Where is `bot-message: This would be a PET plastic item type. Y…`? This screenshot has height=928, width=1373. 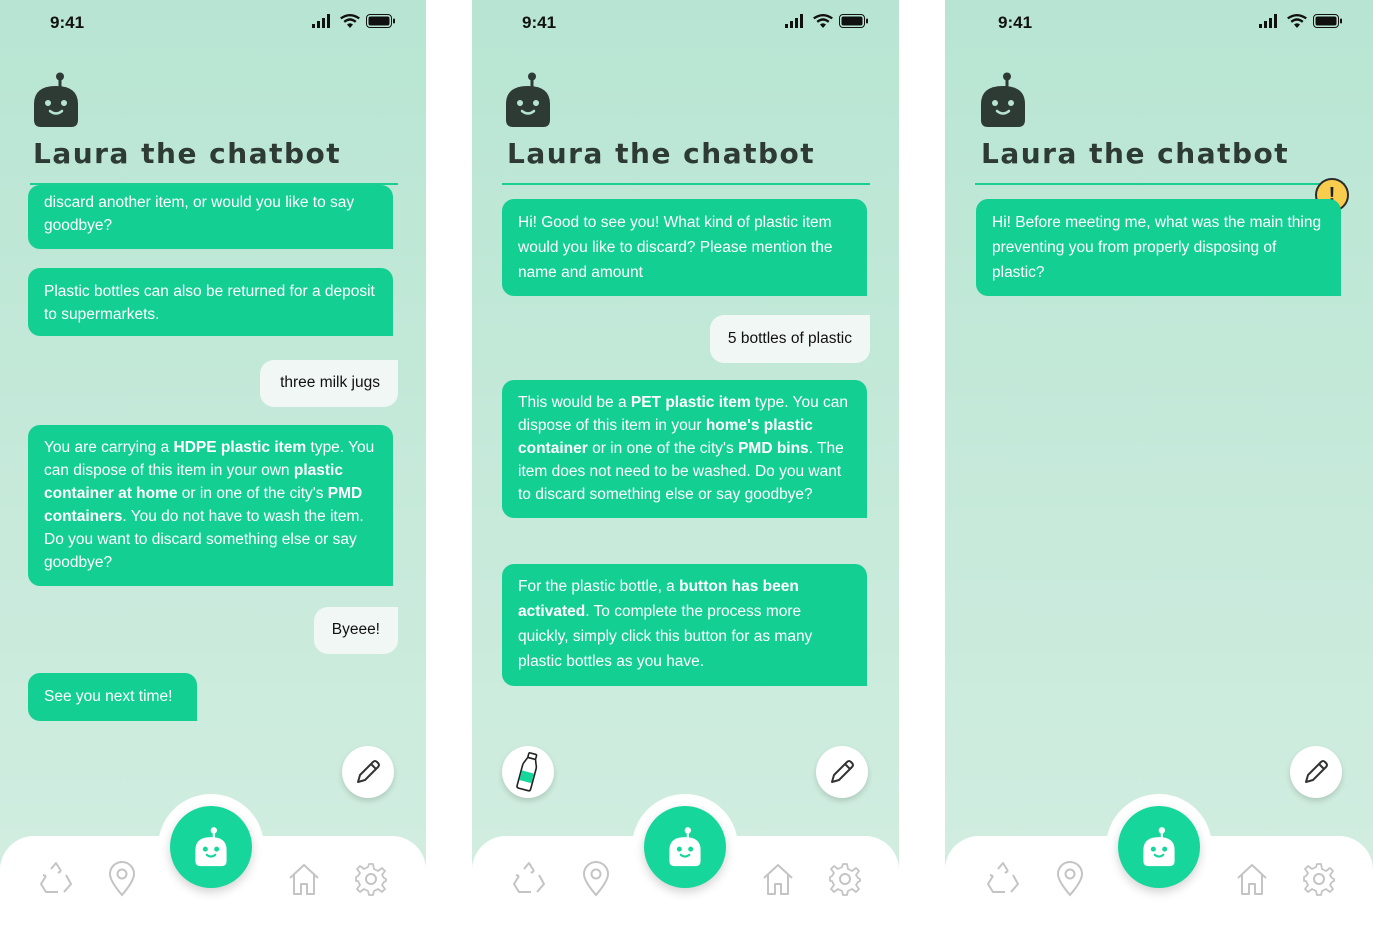 bot-message: This would be a PET plastic item type. Y… is located at coordinates (684, 449).